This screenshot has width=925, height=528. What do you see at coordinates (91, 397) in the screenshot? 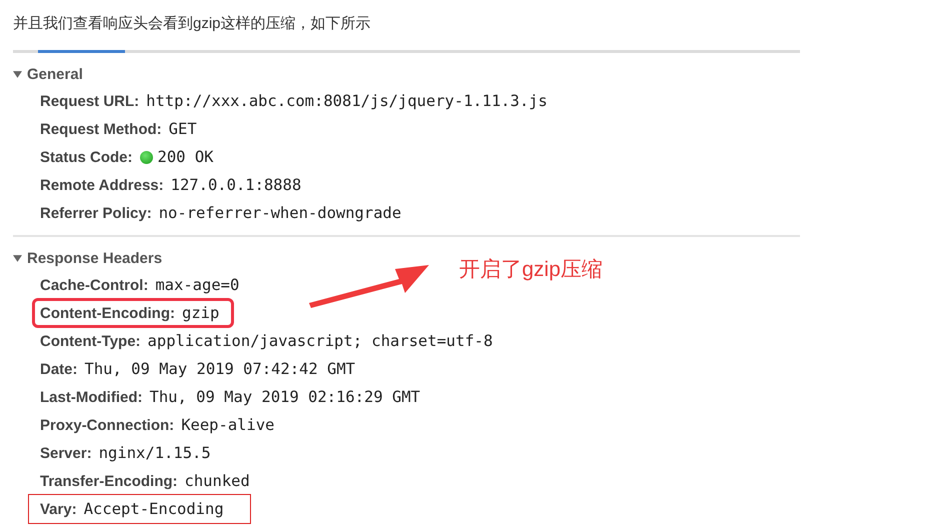
I see `header-name: Last-Modified:` at bounding box center [91, 397].